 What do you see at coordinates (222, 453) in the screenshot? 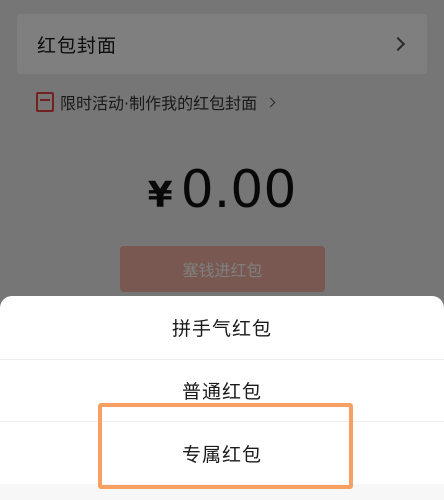
I see `sheet-item-exclusive-red-packet: 专属红包` at bounding box center [222, 453].